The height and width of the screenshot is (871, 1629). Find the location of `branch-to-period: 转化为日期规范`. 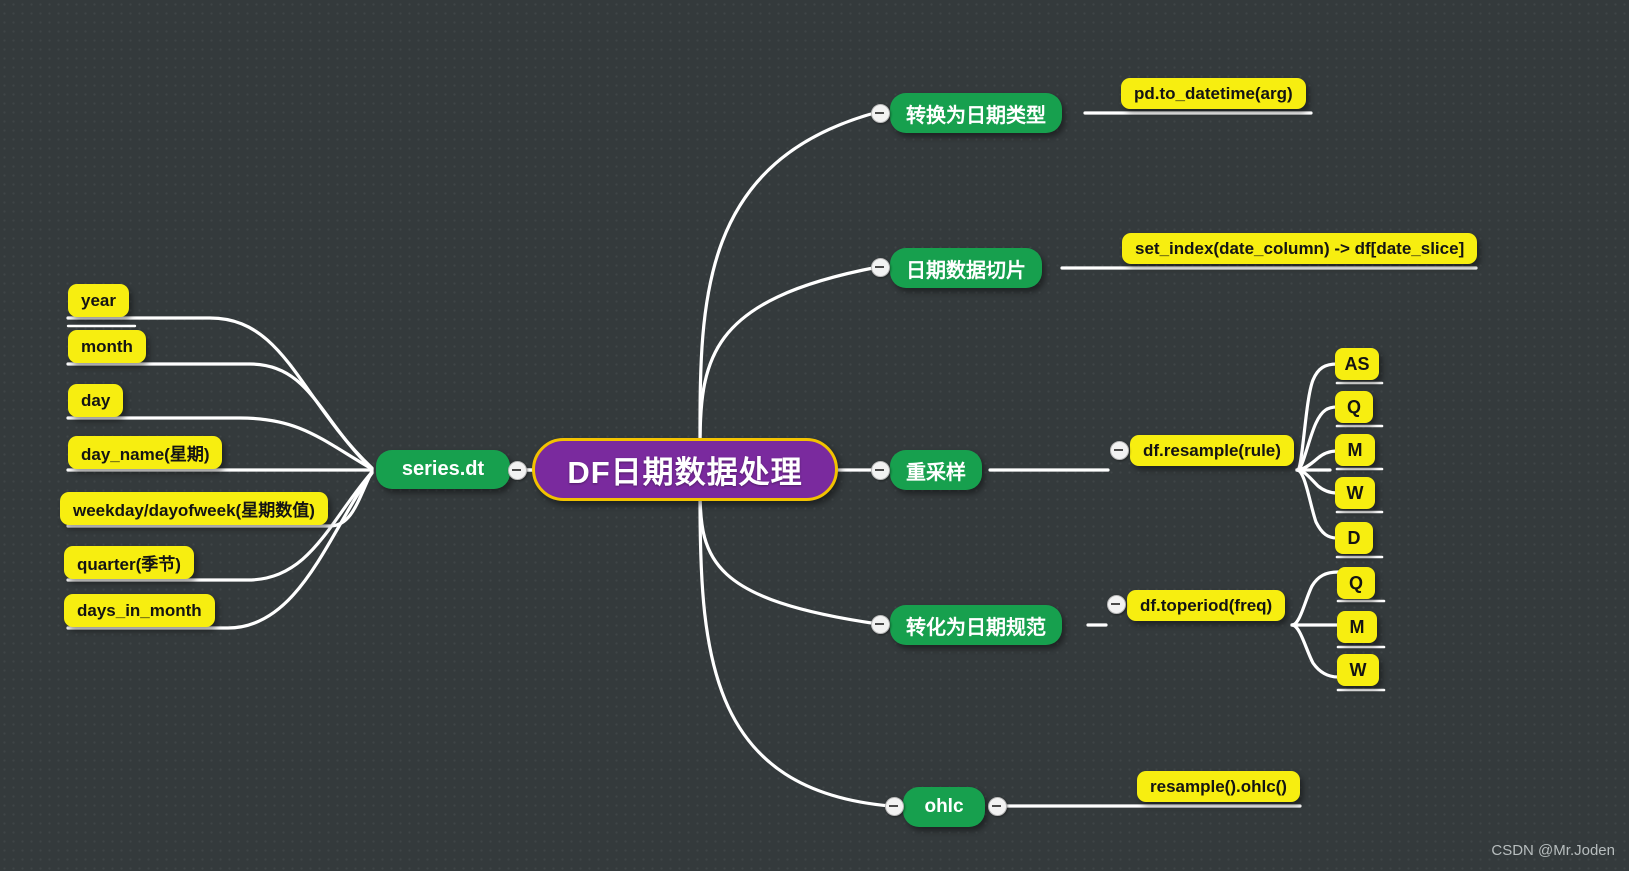

branch-to-period: 转化为日期规范 is located at coordinates (976, 625).